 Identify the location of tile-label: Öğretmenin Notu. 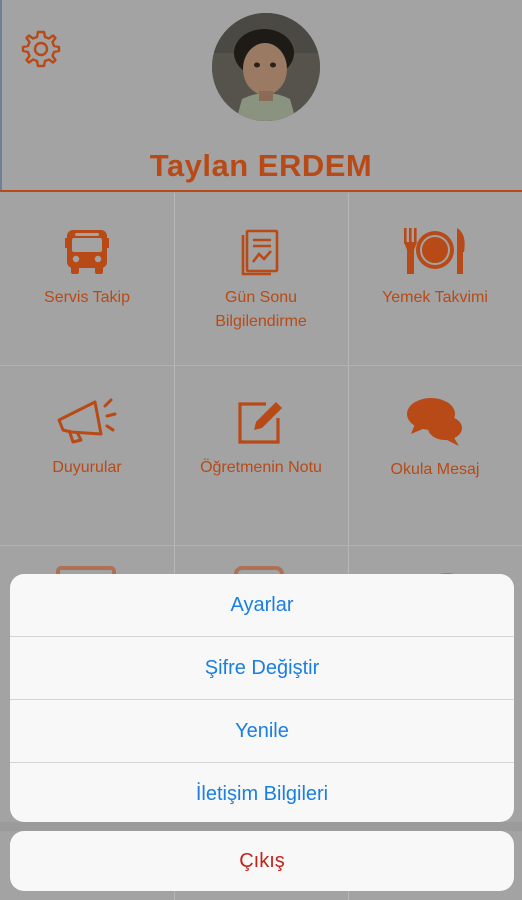
(261, 467).